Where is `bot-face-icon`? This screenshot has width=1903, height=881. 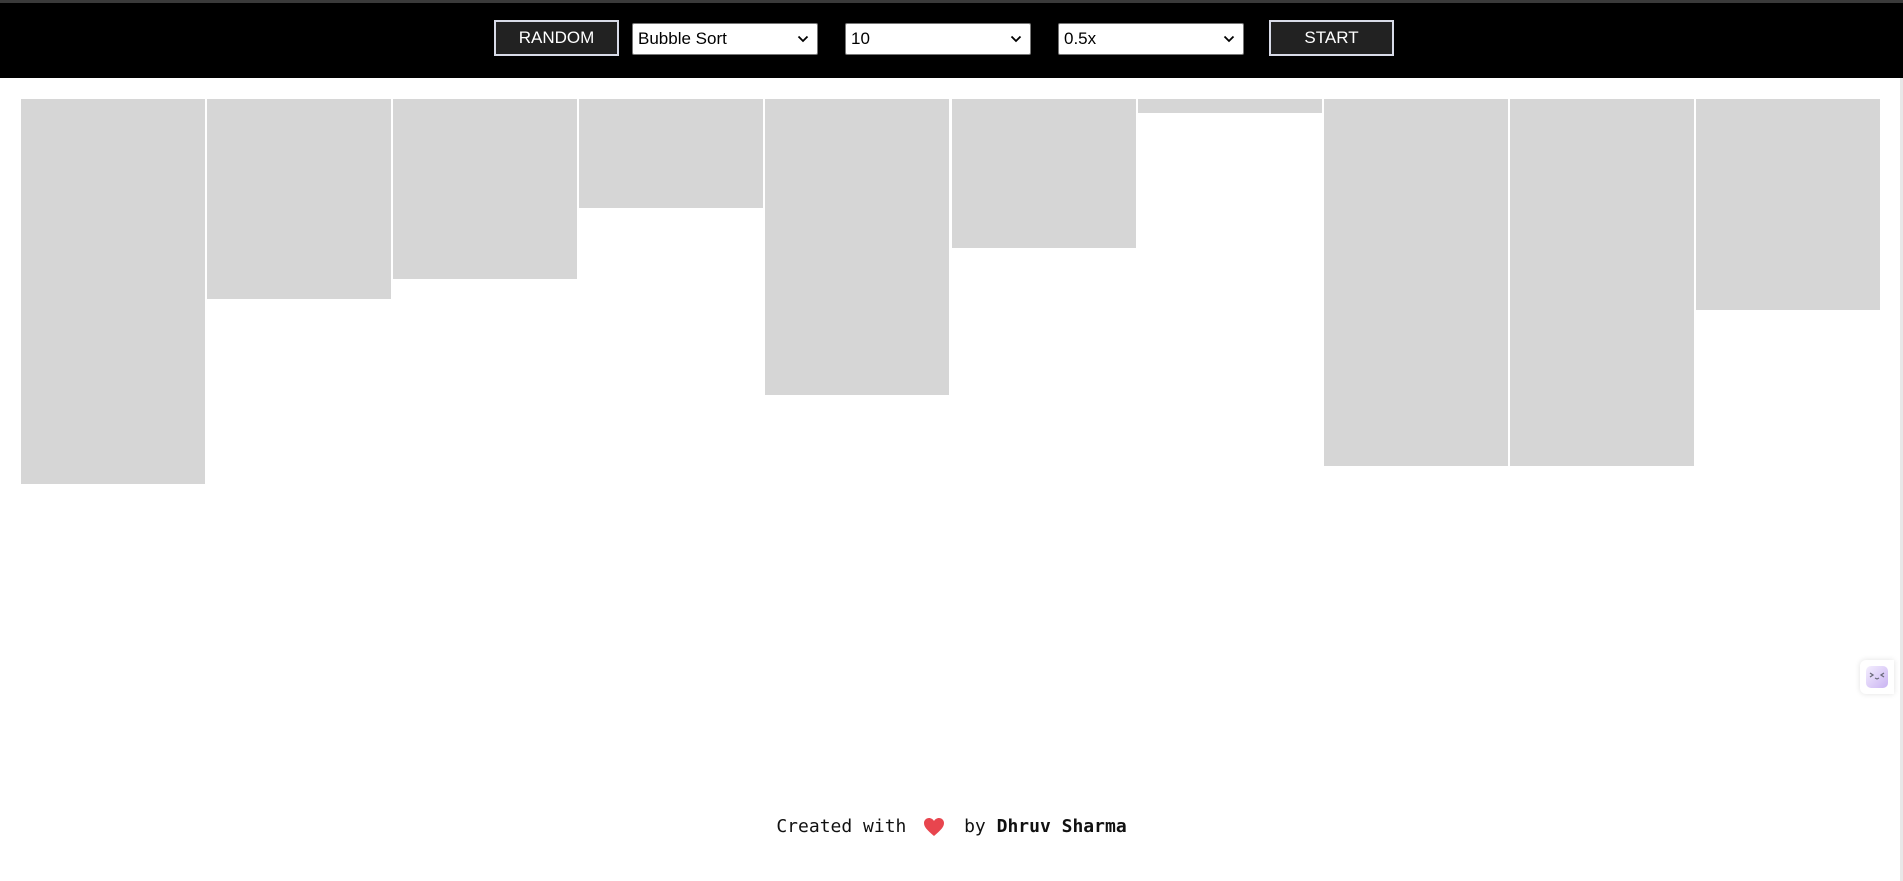
bot-face-icon is located at coordinates (1877, 677).